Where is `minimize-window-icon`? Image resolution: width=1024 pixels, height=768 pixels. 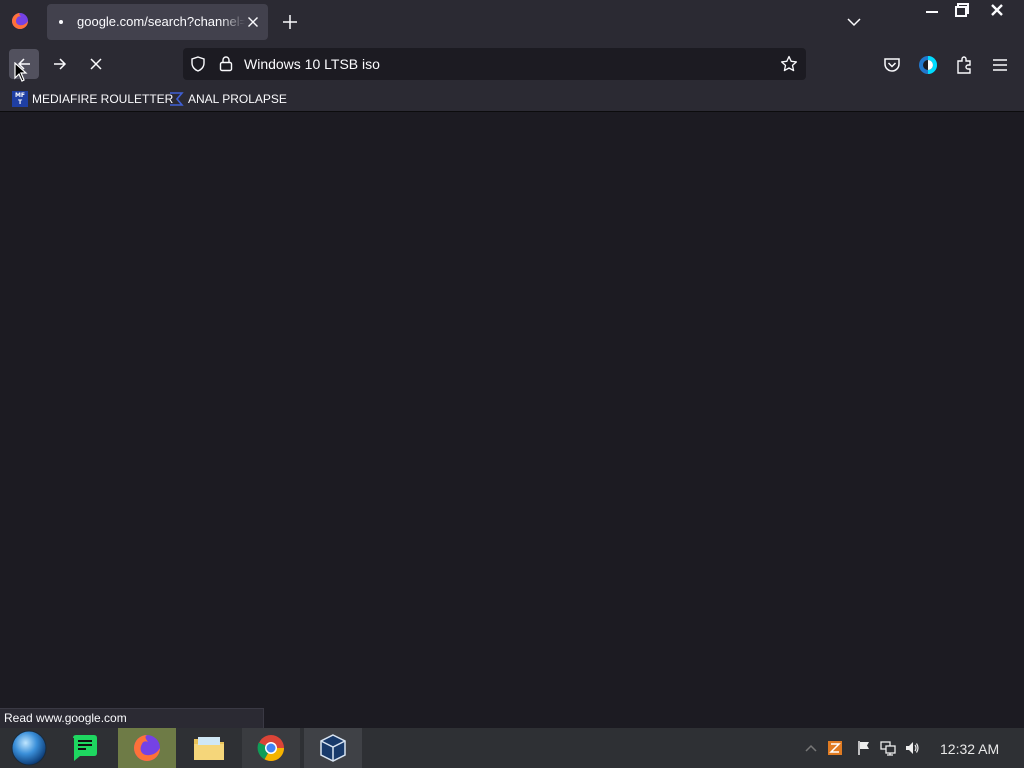 minimize-window-icon is located at coordinates (932, 11).